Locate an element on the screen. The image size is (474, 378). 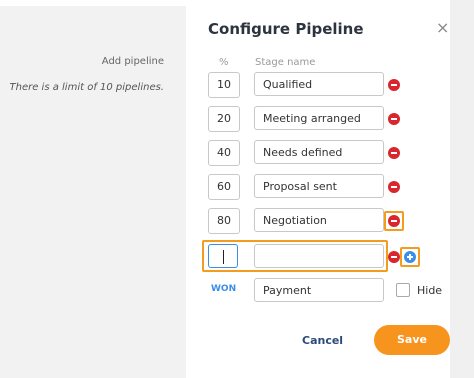
won-stage-name-input: Payment is located at coordinates (319, 290).